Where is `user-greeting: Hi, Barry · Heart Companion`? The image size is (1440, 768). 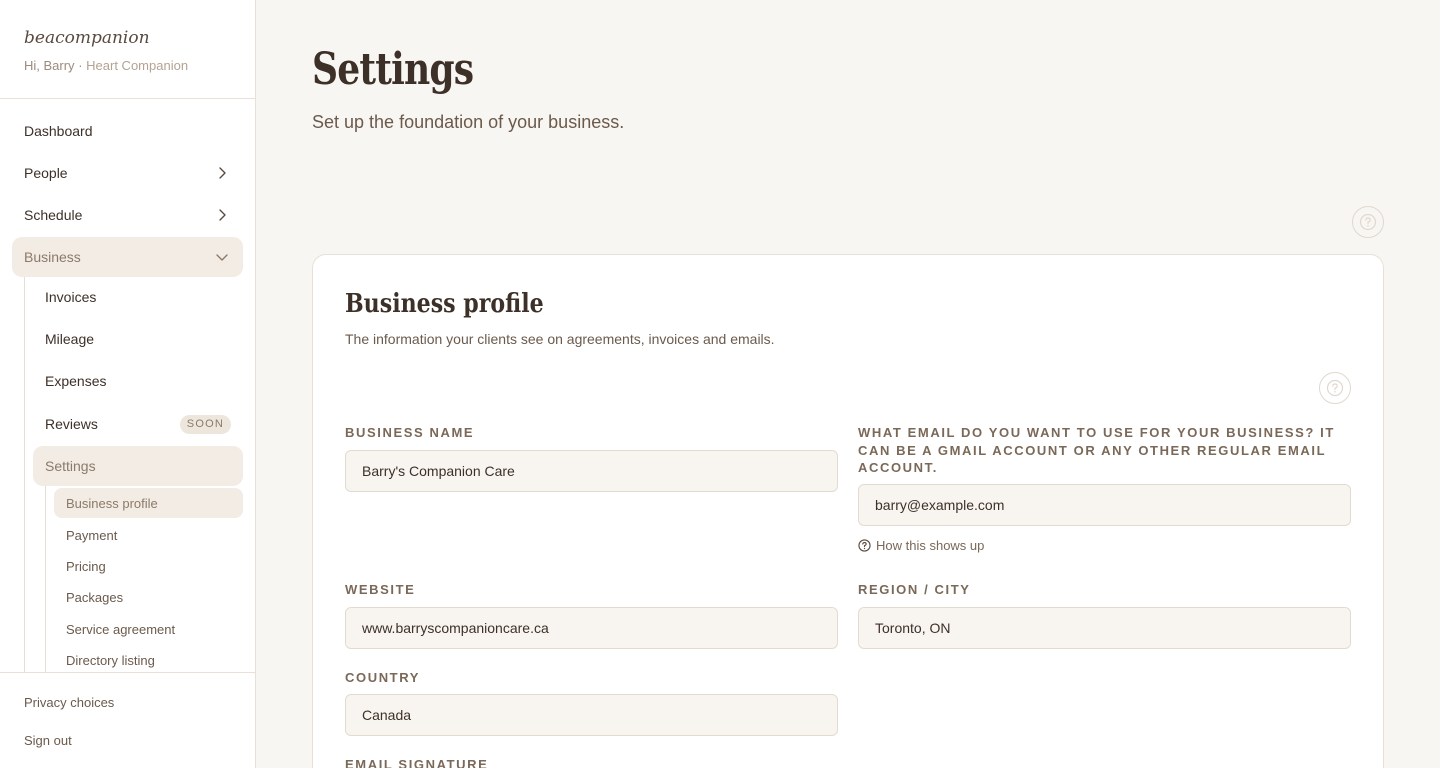
user-greeting: Hi, Barry · Heart Companion is located at coordinates (106, 65).